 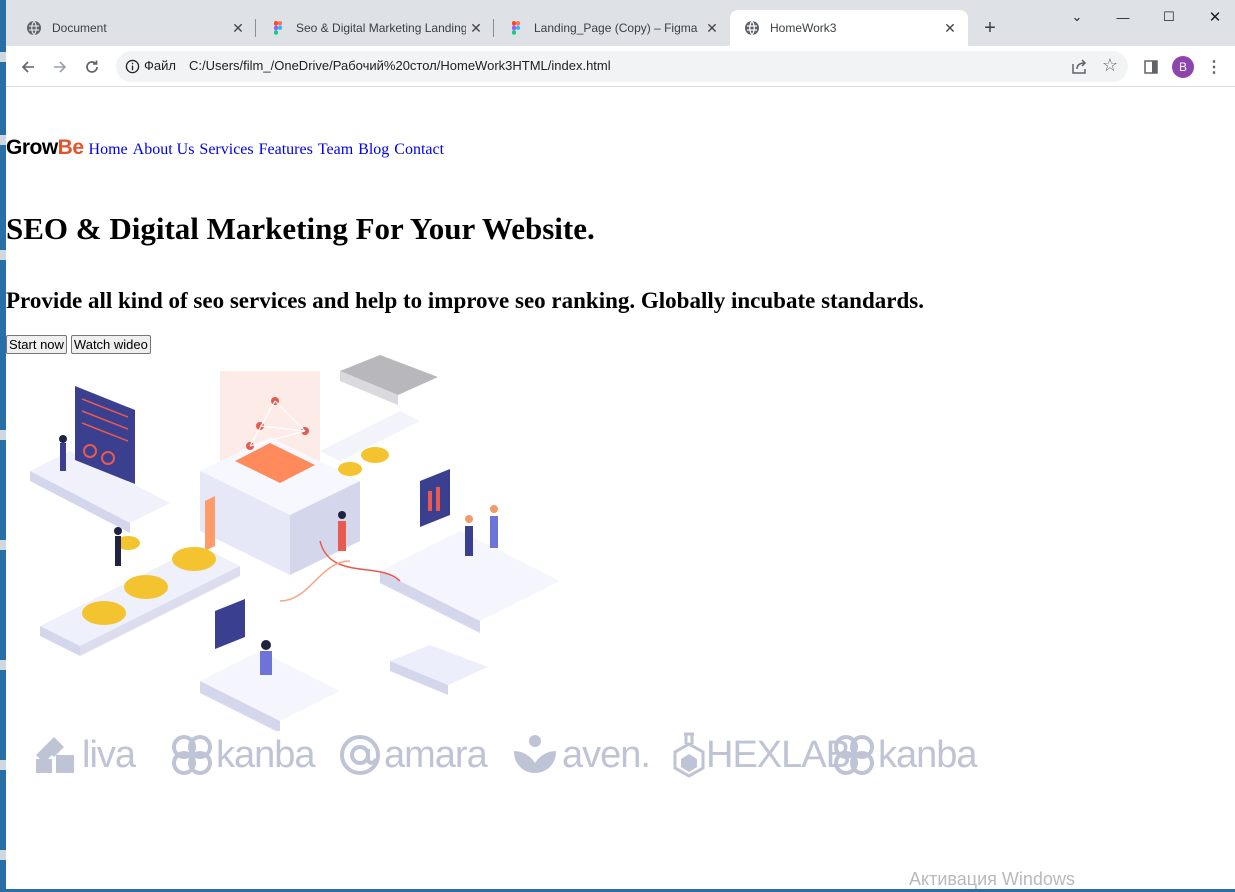 What do you see at coordinates (79, 28) in the screenshot?
I see `tab-title: Document` at bounding box center [79, 28].